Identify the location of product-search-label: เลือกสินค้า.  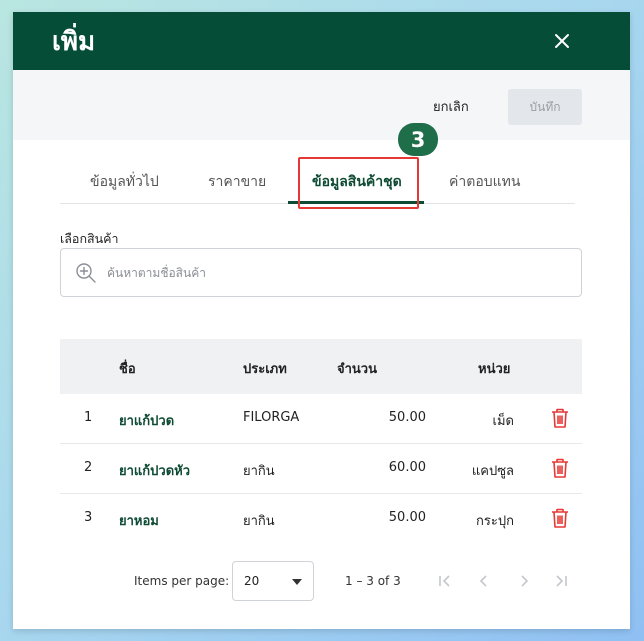
(89, 238).